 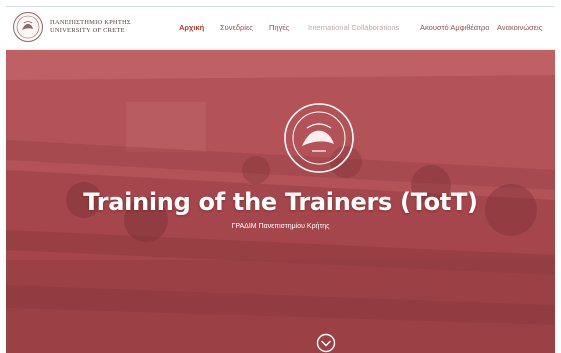 What do you see at coordinates (326, 343) in the screenshot?
I see `chevron-down-circle-icon` at bounding box center [326, 343].